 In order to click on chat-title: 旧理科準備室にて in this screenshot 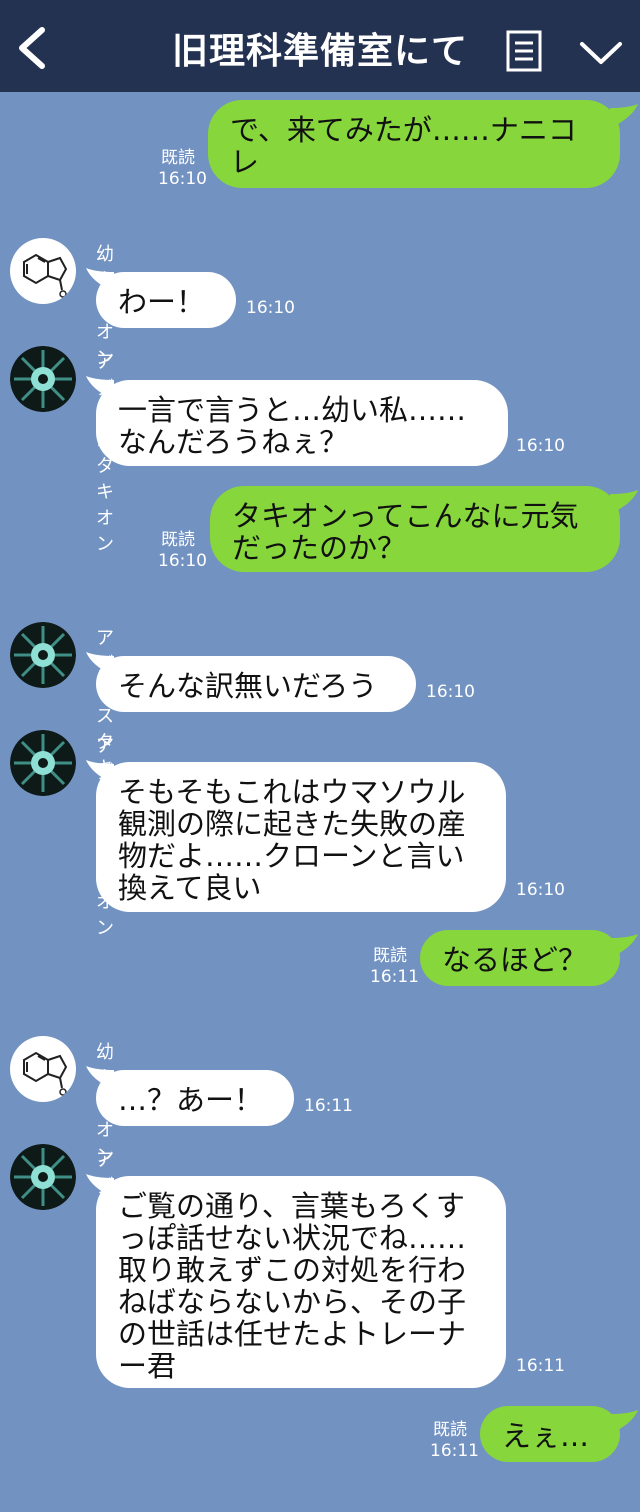, I will do `click(319, 51)`.